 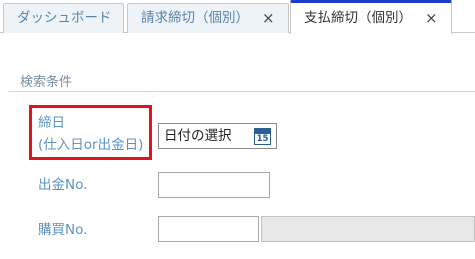 I want to click on tab-invoice-closing-label: 請求締切（個別）, so click(x=195, y=18).